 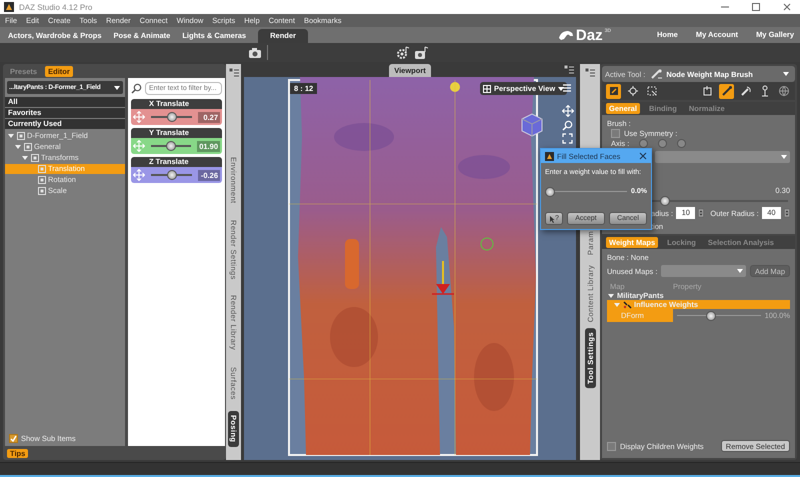 What do you see at coordinates (746, 91) in the screenshot?
I see `smooth-brush-icon` at bounding box center [746, 91].